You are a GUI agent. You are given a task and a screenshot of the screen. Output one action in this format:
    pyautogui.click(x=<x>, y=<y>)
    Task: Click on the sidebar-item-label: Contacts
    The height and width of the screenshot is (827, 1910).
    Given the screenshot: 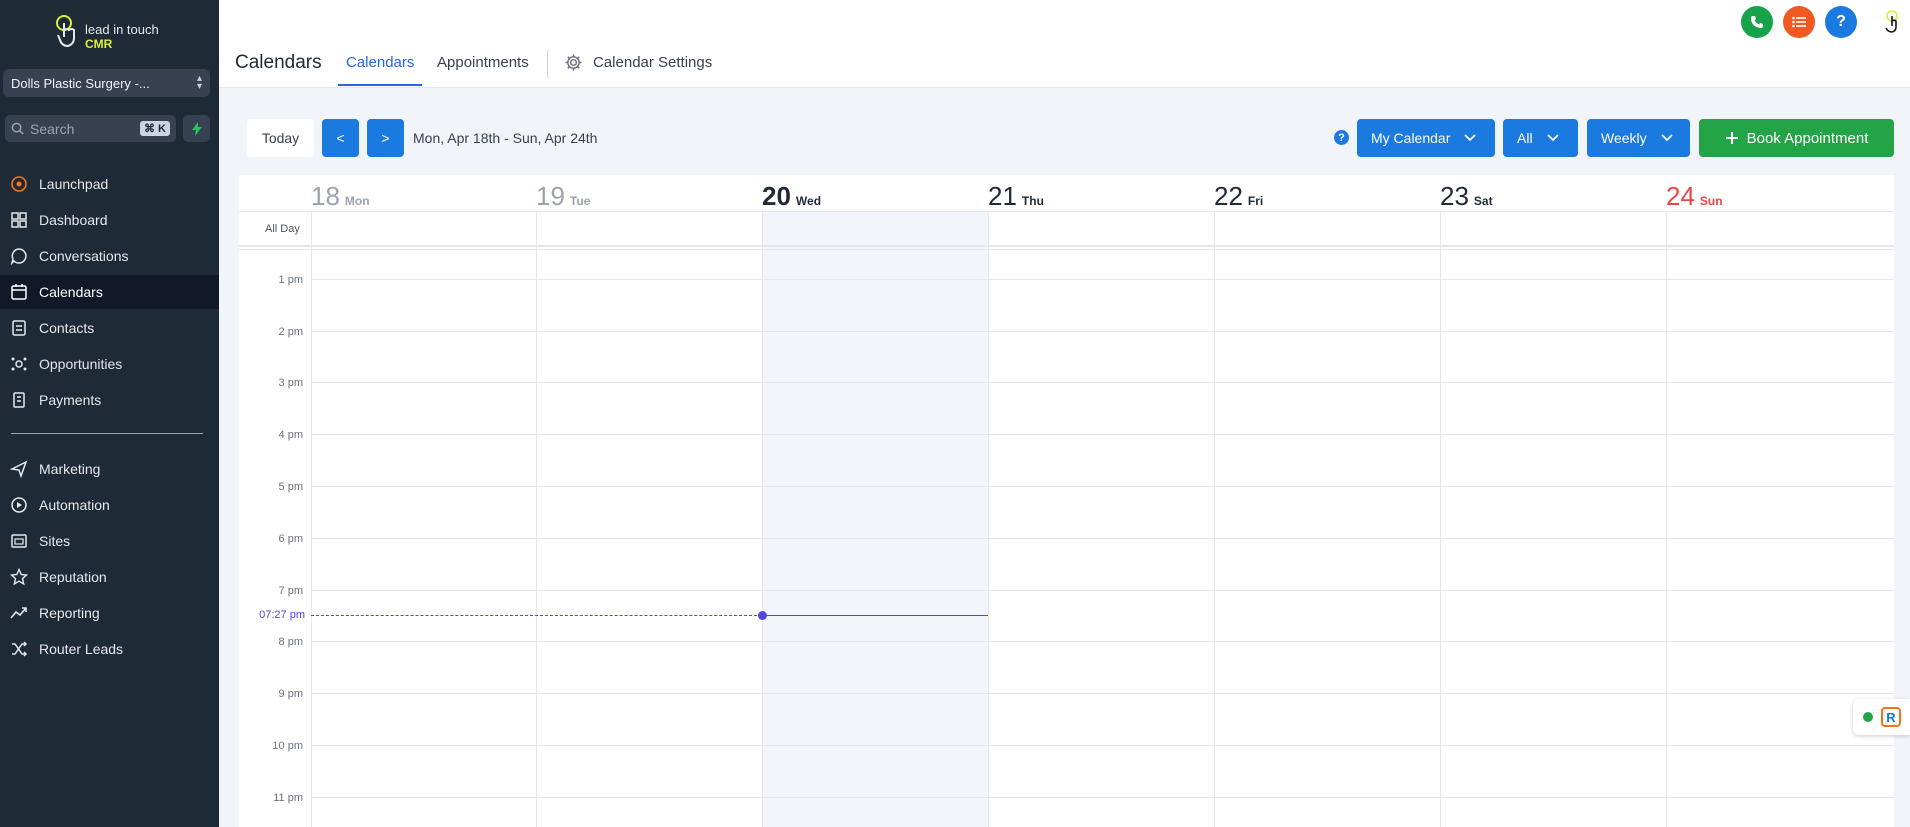 What is the action you would take?
    pyautogui.click(x=67, y=328)
    